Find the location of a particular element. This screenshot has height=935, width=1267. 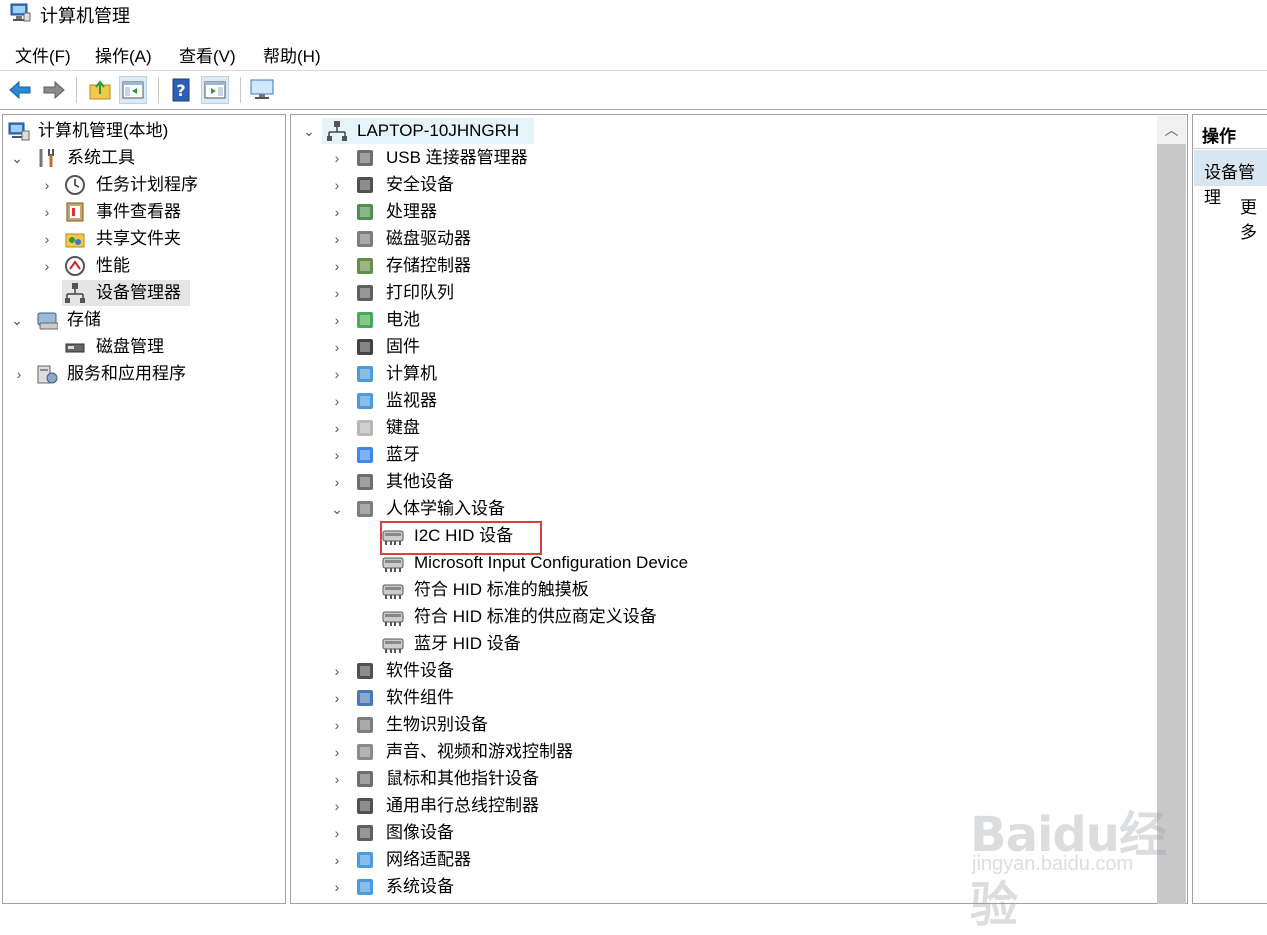

usb-icon is located at coordinates (365, 158).